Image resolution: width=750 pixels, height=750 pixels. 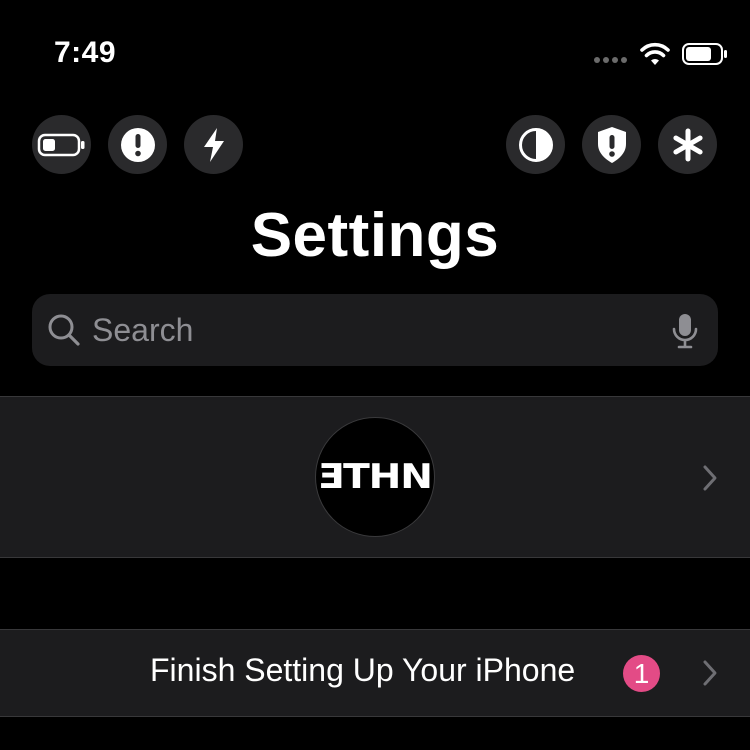 I want to click on privacy-button, so click(x=611, y=144).